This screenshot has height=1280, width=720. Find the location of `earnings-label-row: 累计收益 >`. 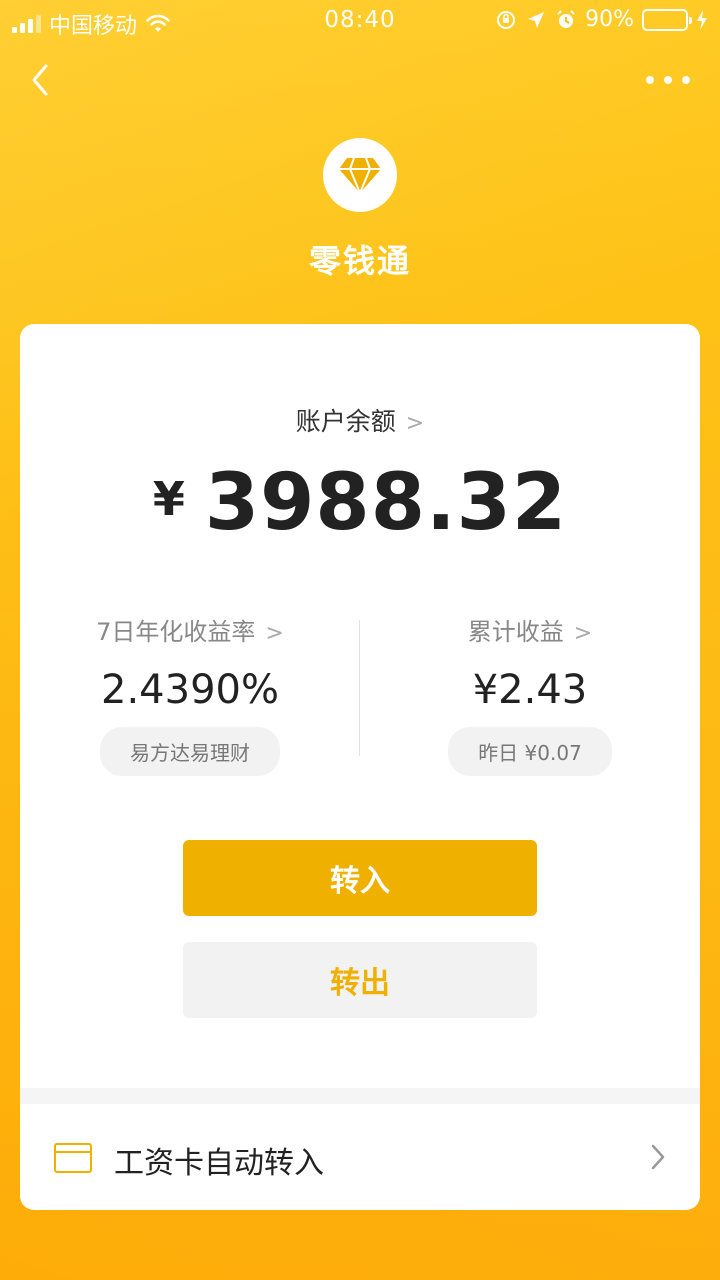

earnings-label-row: 累计收益 > is located at coordinates (530, 629).